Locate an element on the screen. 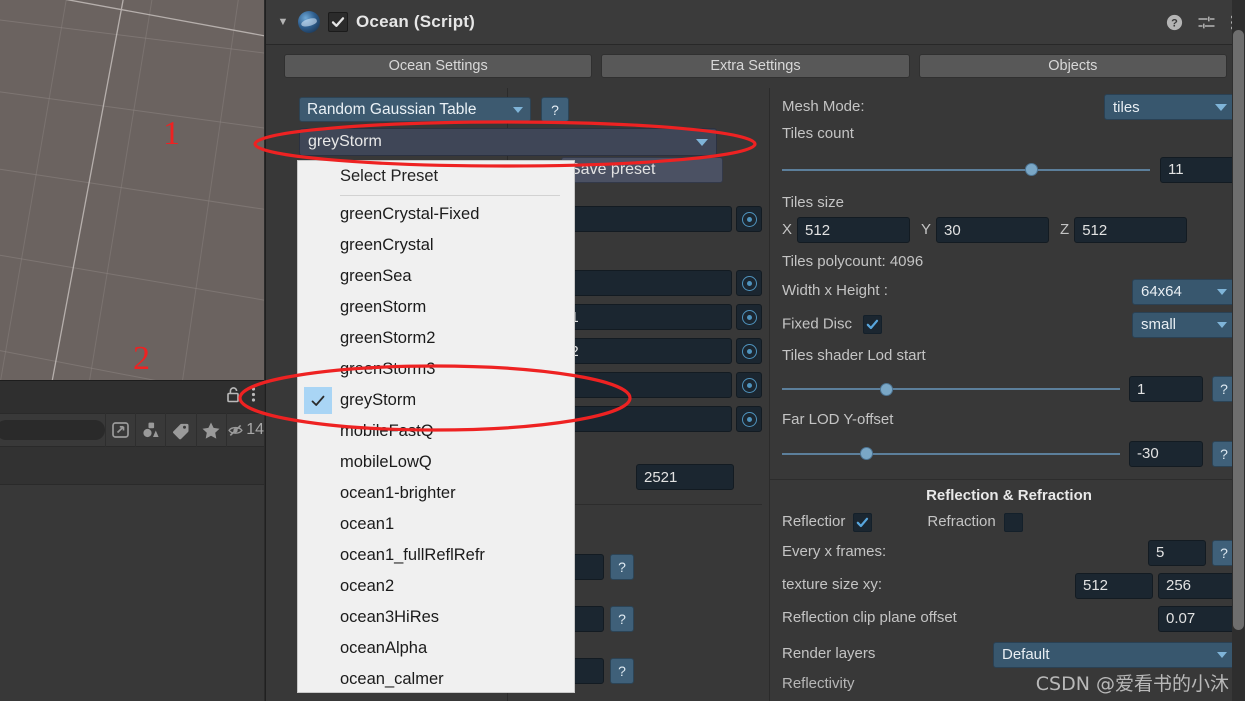  popup-item: ocean3HiRes is located at coordinates (436, 617).